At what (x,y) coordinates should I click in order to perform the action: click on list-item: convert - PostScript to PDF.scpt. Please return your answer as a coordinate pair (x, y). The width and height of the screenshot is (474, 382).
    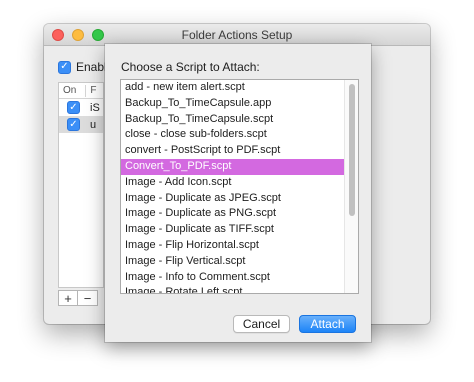
    Looking at the image, I should click on (239, 151).